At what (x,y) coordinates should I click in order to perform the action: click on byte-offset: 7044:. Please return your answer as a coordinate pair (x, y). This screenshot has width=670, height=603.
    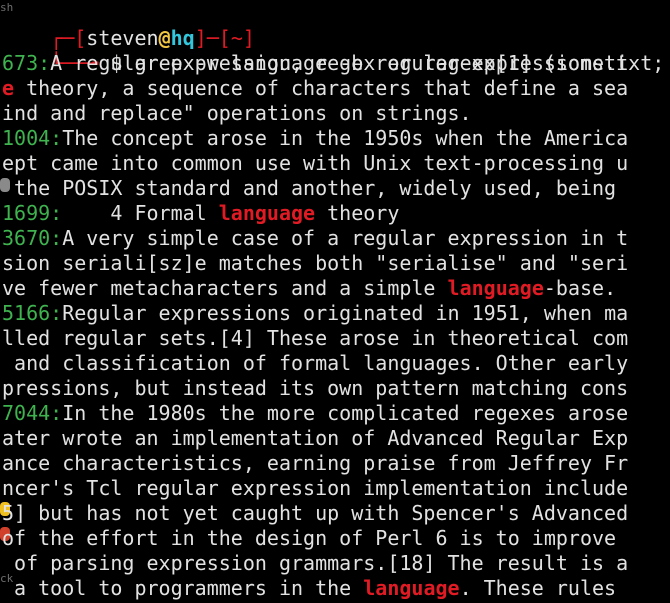
    Looking at the image, I should click on (32, 413).